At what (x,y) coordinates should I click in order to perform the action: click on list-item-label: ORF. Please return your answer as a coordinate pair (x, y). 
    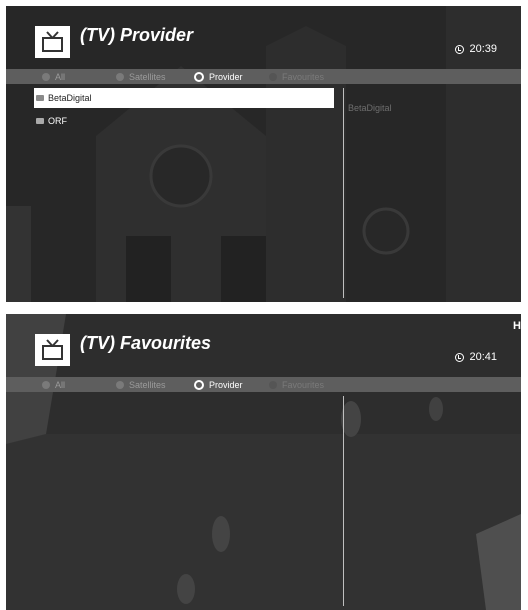
    Looking at the image, I should click on (57, 121).